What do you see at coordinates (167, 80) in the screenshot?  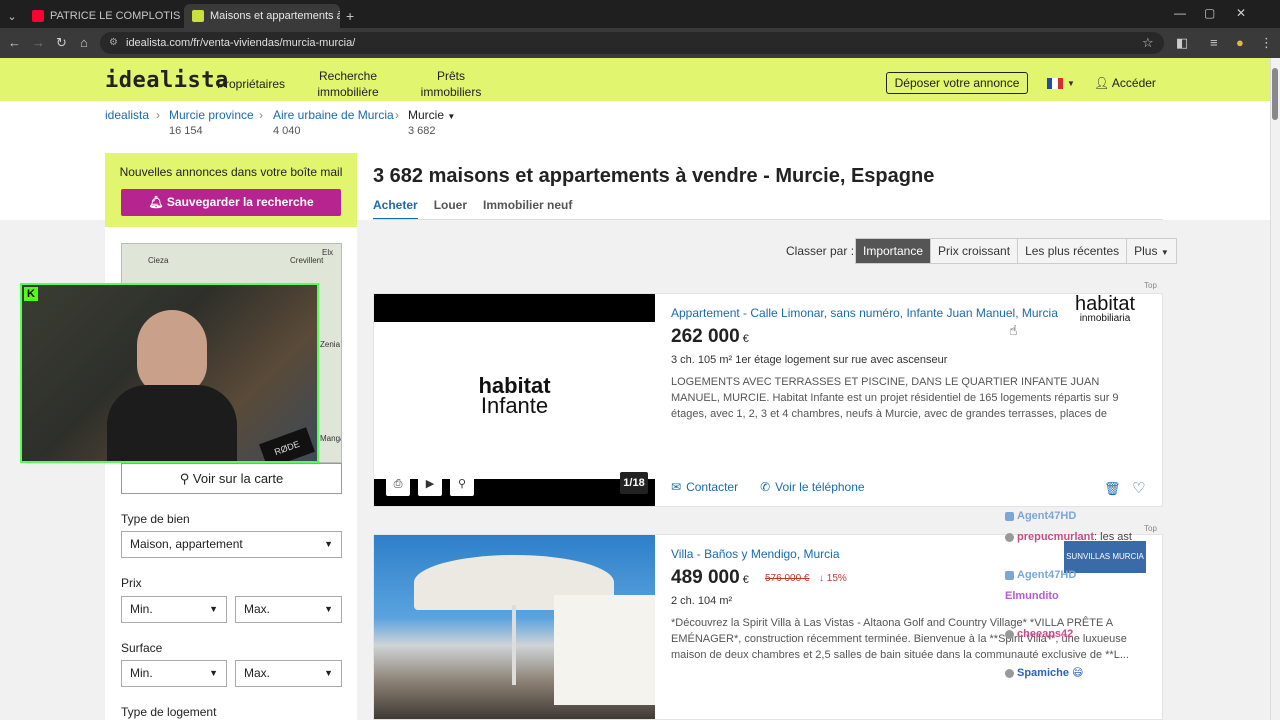 I see `idealista-logo: idealista` at bounding box center [167, 80].